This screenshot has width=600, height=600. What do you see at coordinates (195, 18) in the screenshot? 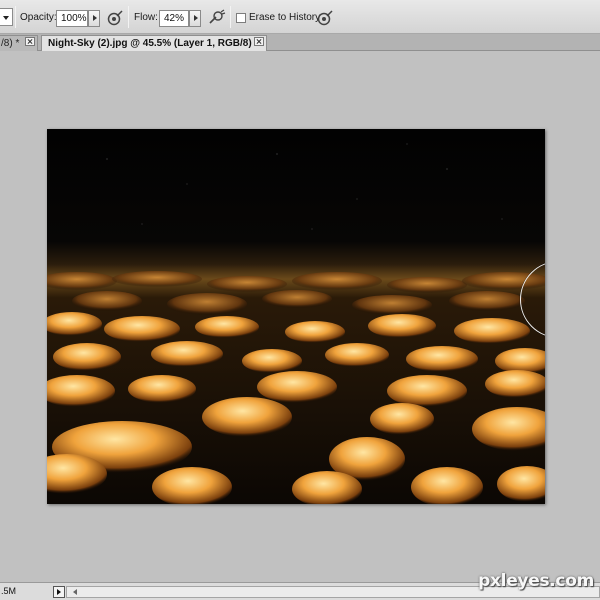
I see `flow-dropdown-arrow` at bounding box center [195, 18].